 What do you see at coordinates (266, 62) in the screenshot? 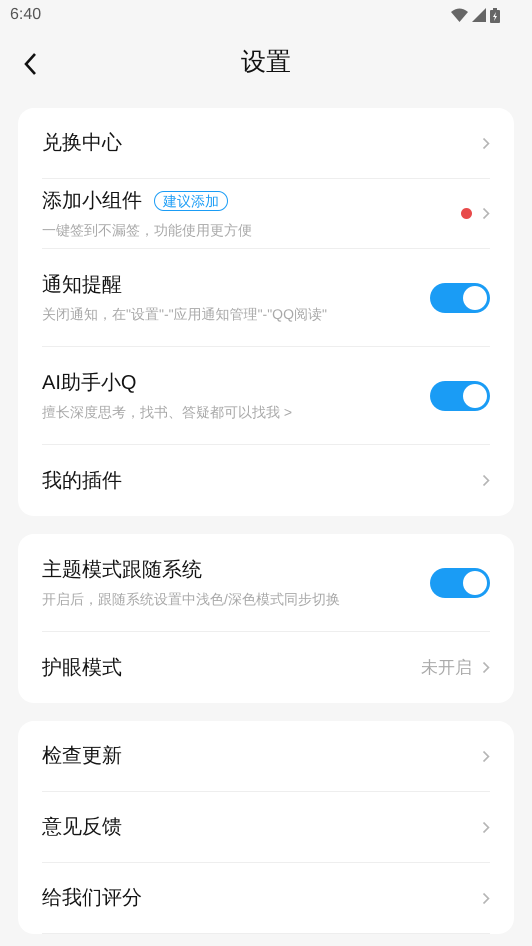
I see `page-title: 设置` at bounding box center [266, 62].